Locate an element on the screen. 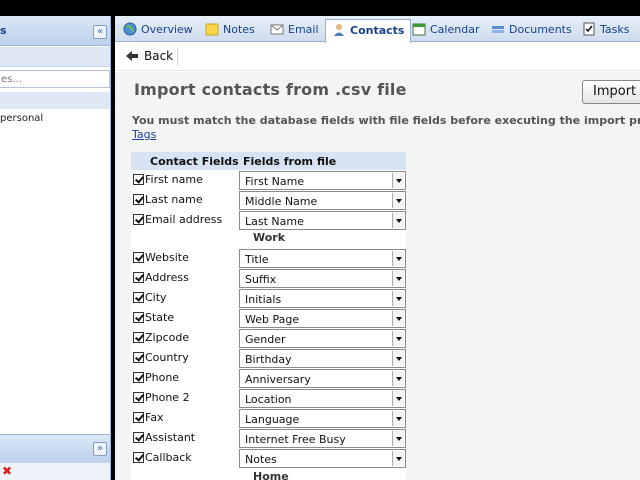  back-label: Back is located at coordinates (159, 56).